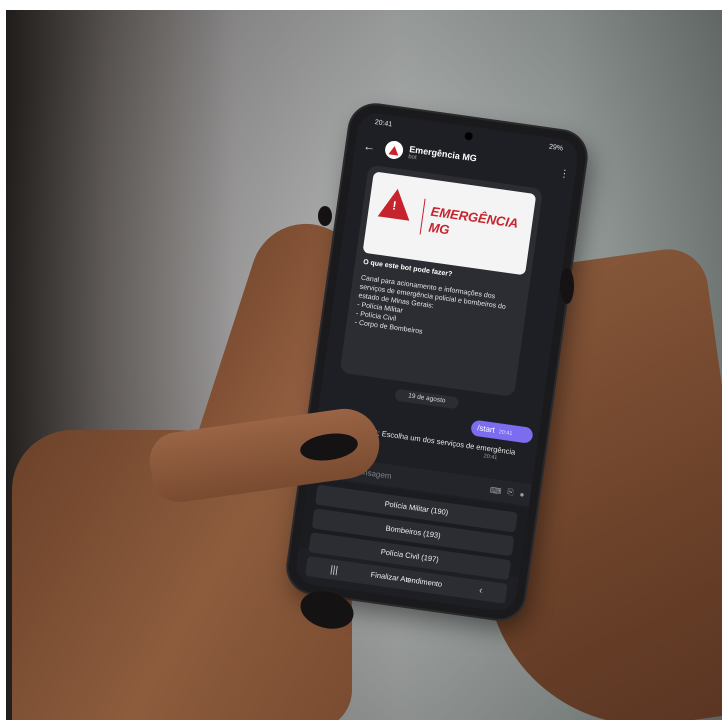 Image resolution: width=722 pixels, height=720 pixels. I want to click on attach-icon: ⎘, so click(511, 492).